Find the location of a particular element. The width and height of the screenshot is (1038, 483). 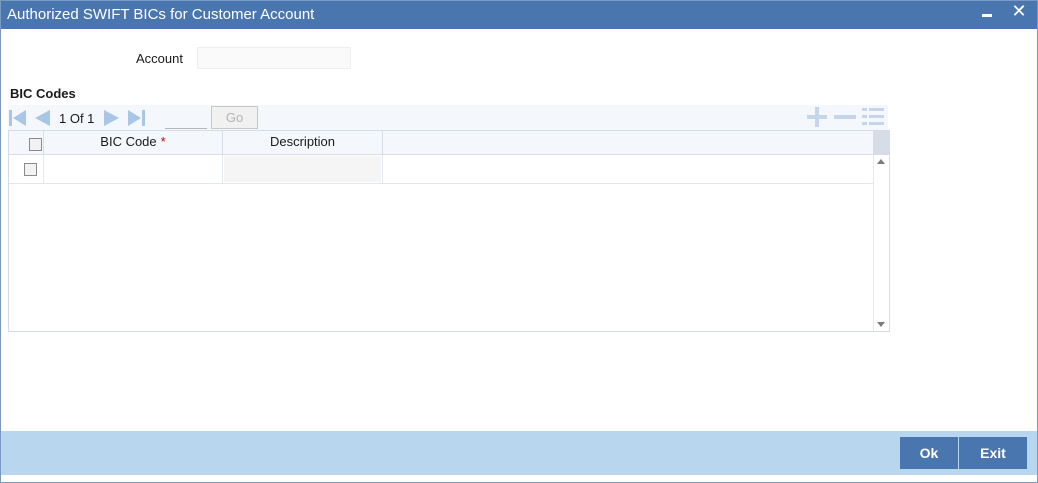

select-all-checkbox is located at coordinates (35, 144).